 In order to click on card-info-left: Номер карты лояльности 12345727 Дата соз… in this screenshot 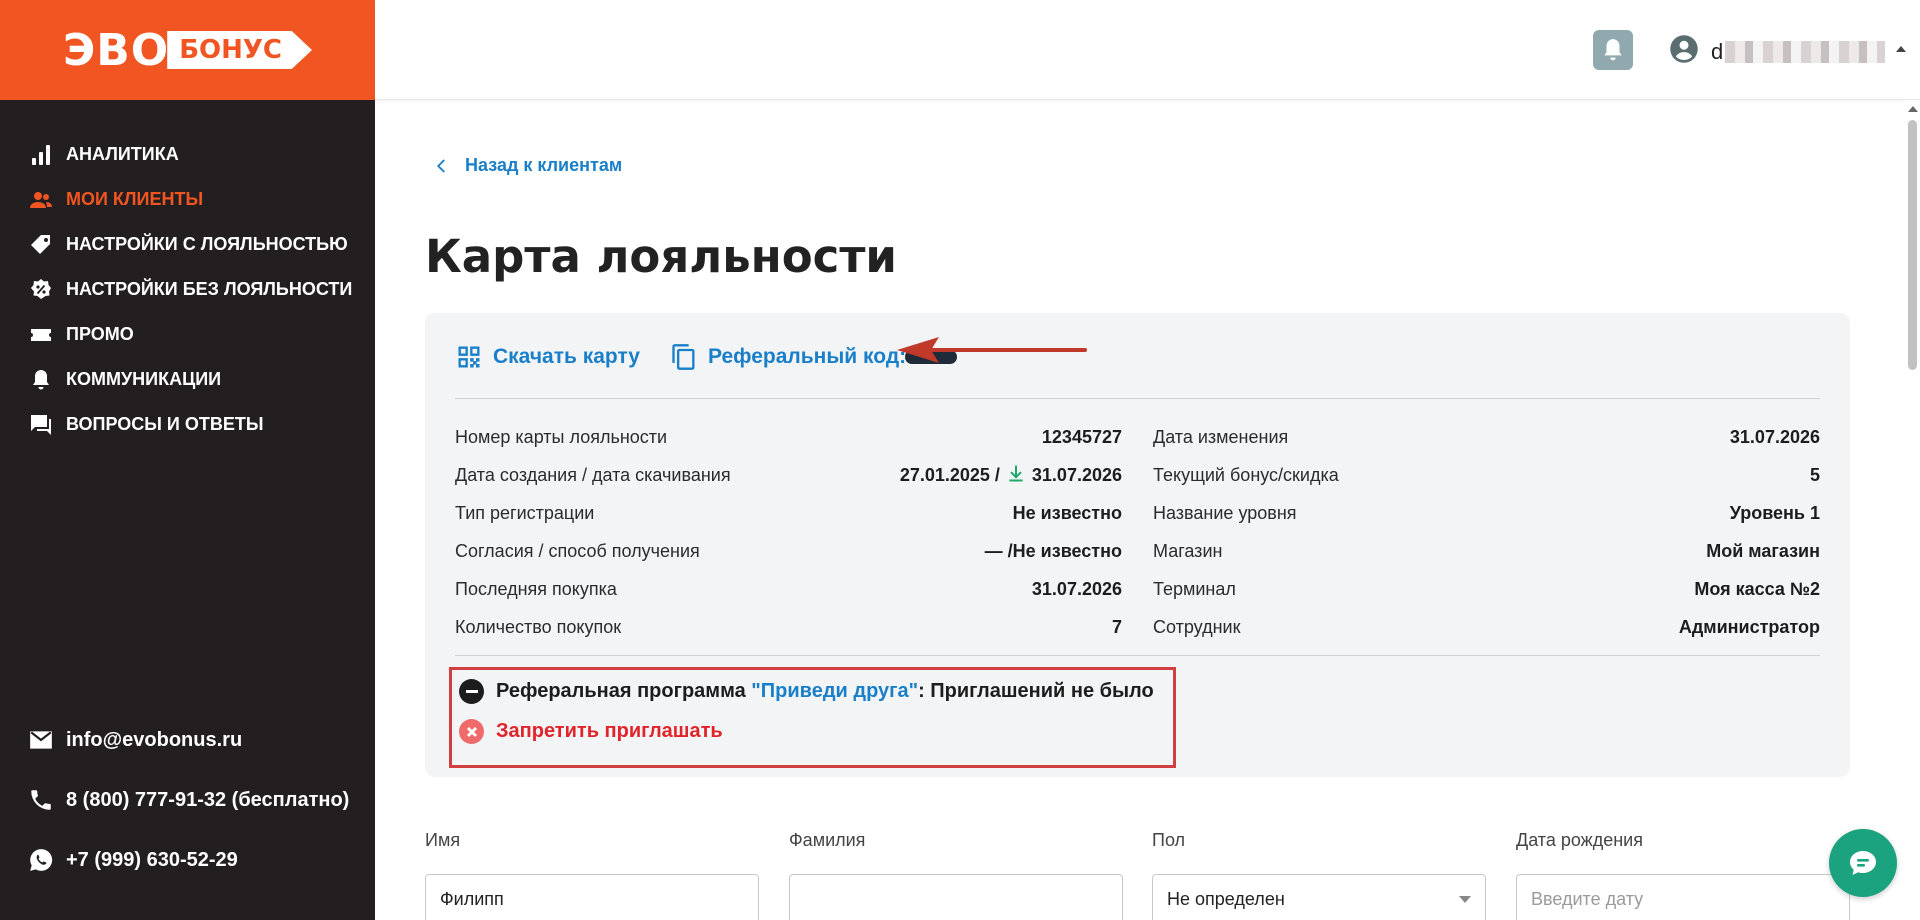, I will do `click(788, 532)`.